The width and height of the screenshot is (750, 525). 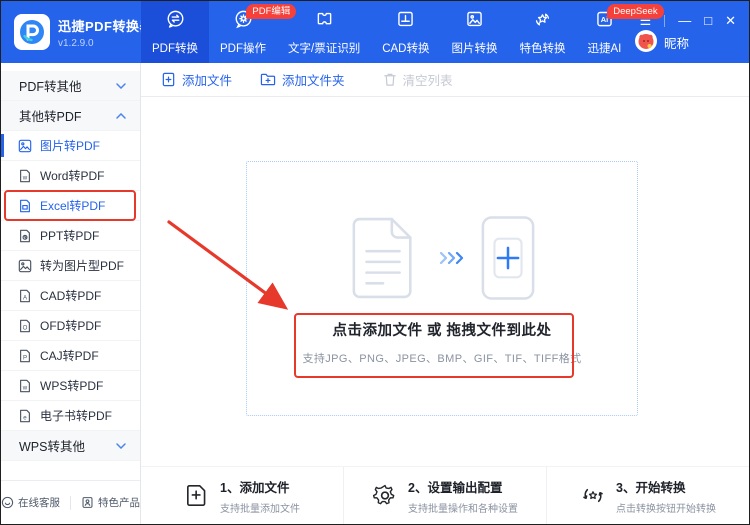 I want to click on sidebar-item-cad-to-pdf: A CAD转PDF, so click(x=70, y=296).